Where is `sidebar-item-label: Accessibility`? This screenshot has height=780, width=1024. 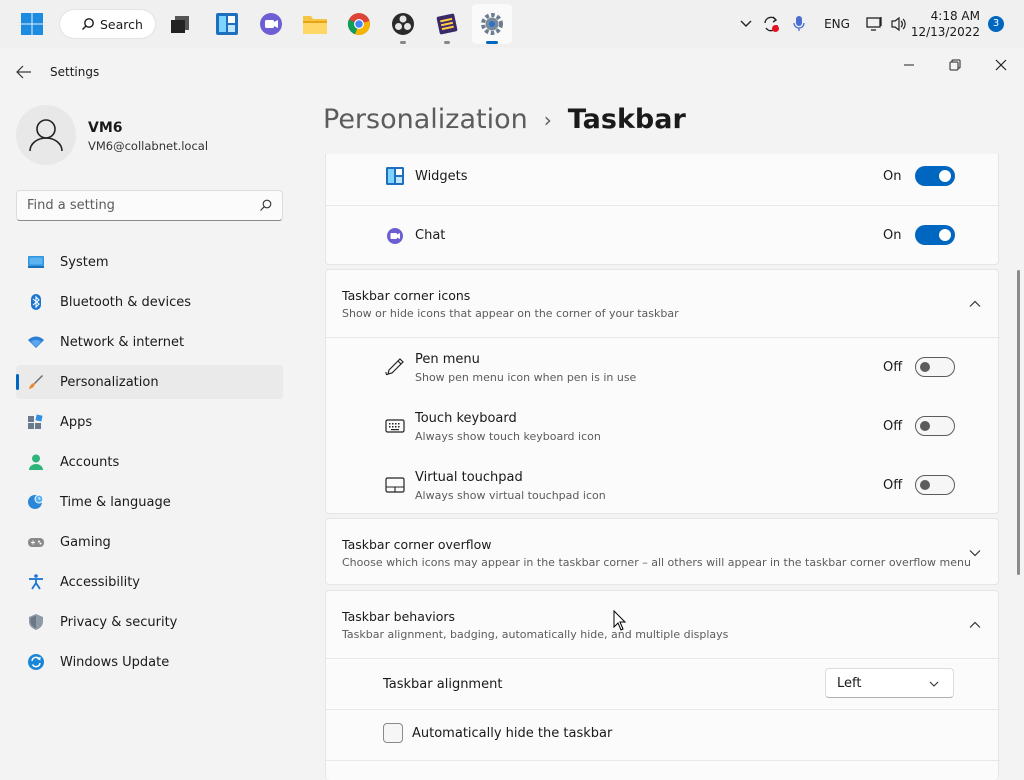 sidebar-item-label: Accessibility is located at coordinates (100, 582).